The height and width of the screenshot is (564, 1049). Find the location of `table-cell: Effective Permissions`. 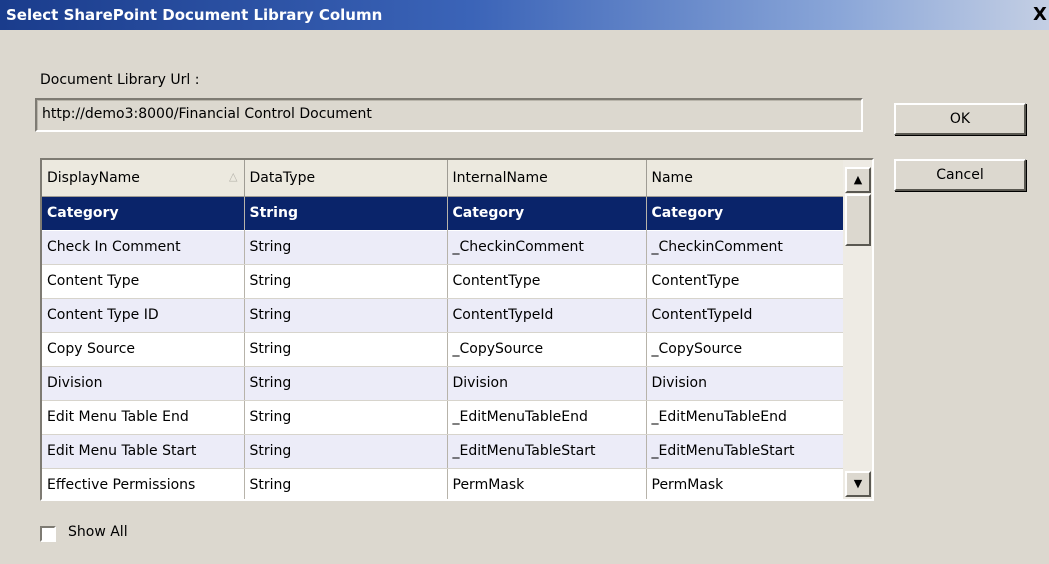

table-cell: Effective Permissions is located at coordinates (143, 483).